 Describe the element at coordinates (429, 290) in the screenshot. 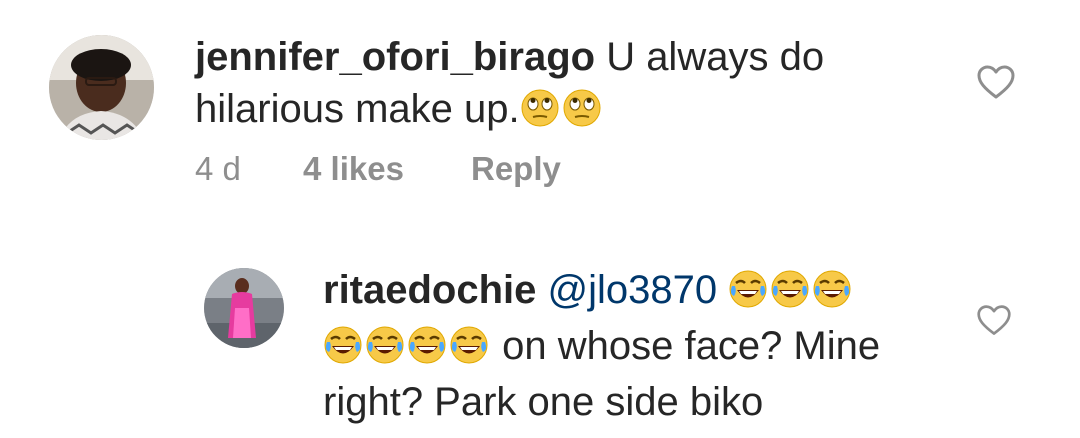

I see `comment-2-username: ritaedochie` at that location.